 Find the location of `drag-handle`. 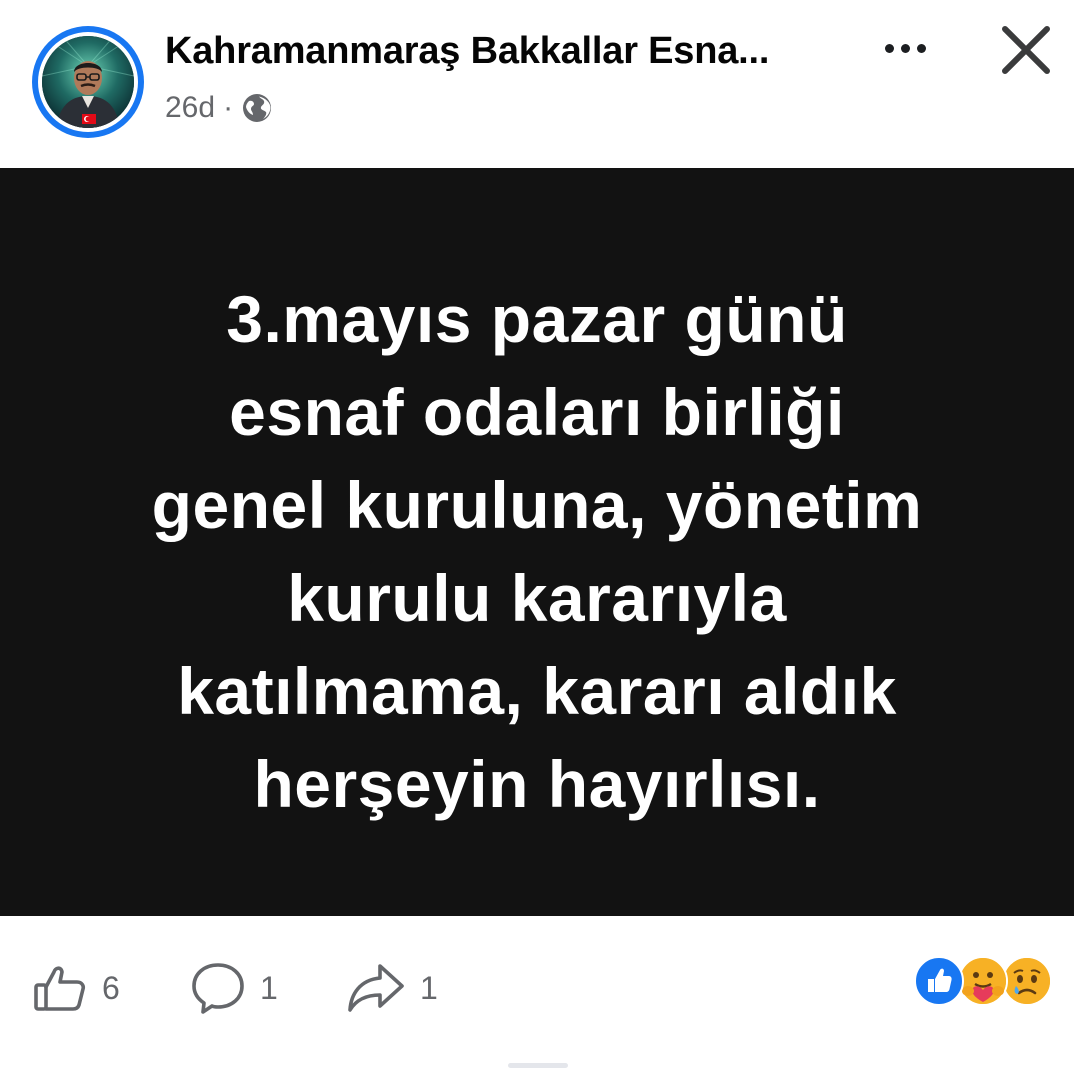

drag-handle is located at coordinates (538, 1065).